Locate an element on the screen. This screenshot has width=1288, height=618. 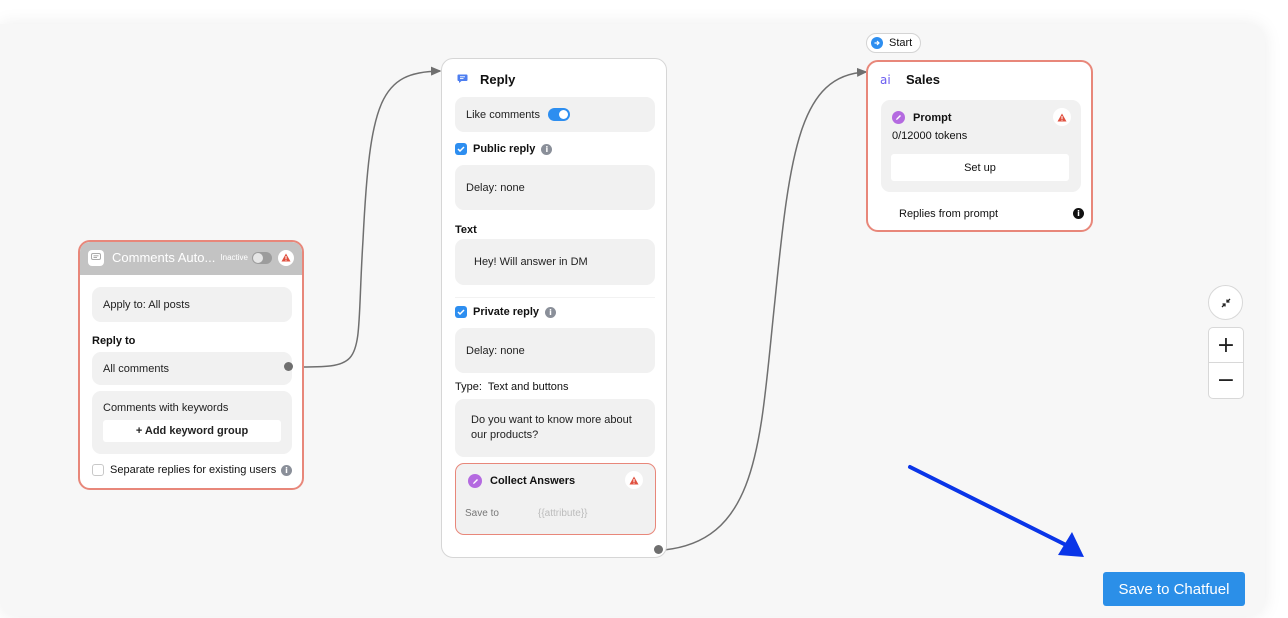
node-header: ai Sales is located at coordinates (910, 79).